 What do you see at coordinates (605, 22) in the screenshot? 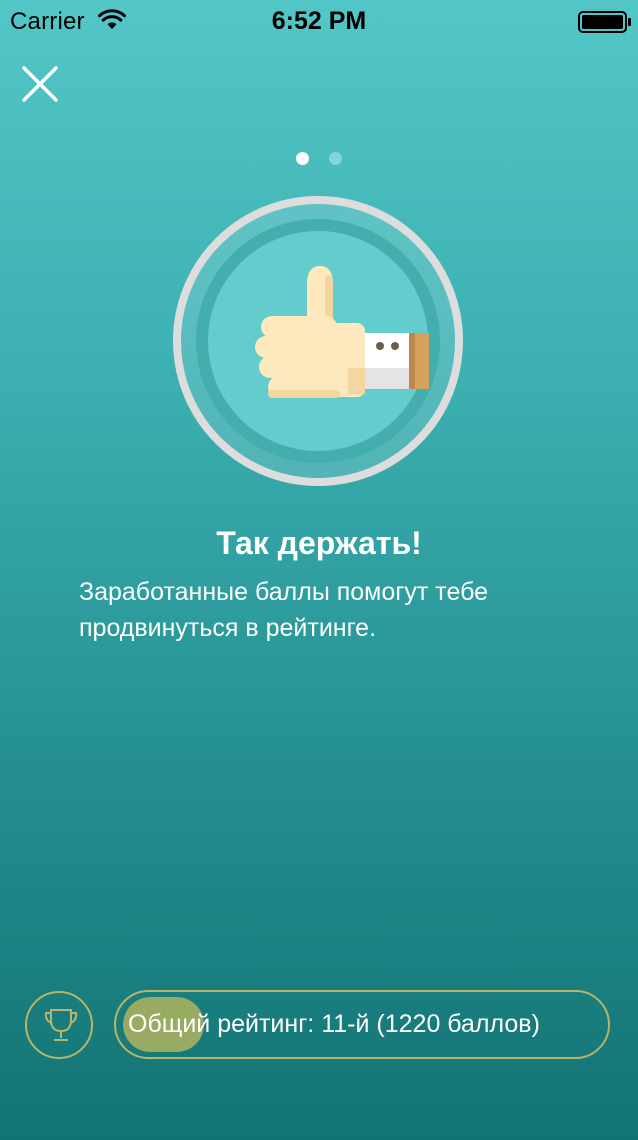
I see `battery-full-icon` at bounding box center [605, 22].